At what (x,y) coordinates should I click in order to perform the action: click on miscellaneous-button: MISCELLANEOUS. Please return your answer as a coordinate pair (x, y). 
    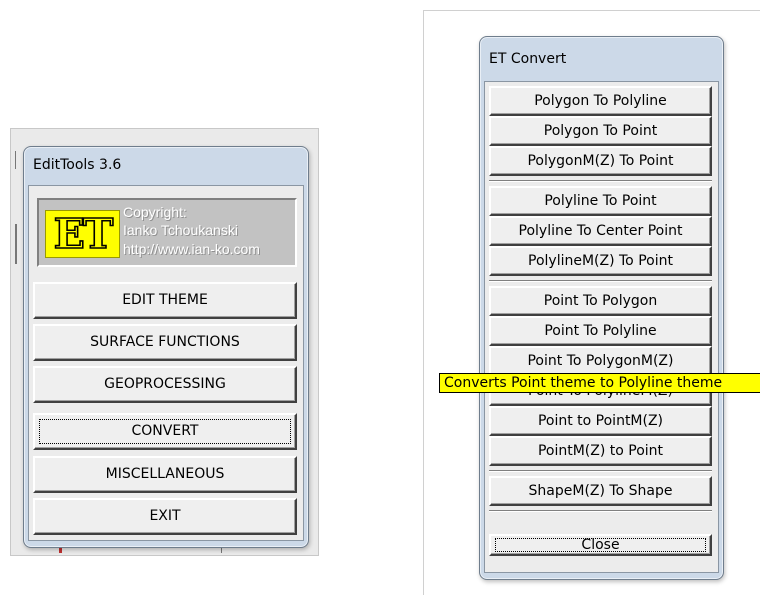
    Looking at the image, I should click on (165, 474).